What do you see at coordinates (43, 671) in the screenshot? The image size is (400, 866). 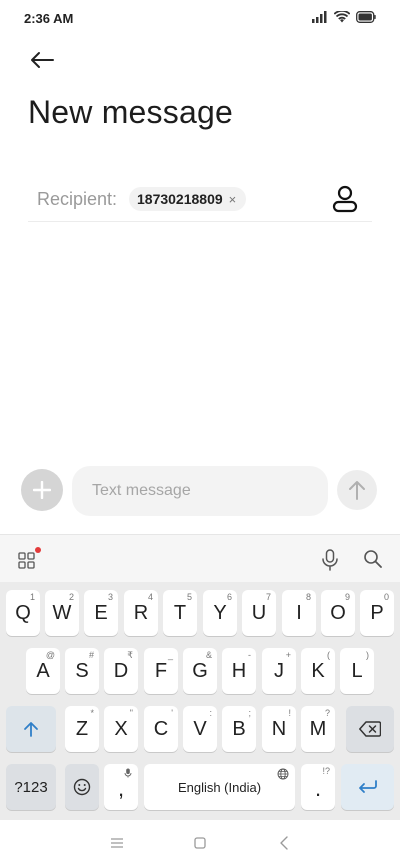 I see `key-a: A @` at bounding box center [43, 671].